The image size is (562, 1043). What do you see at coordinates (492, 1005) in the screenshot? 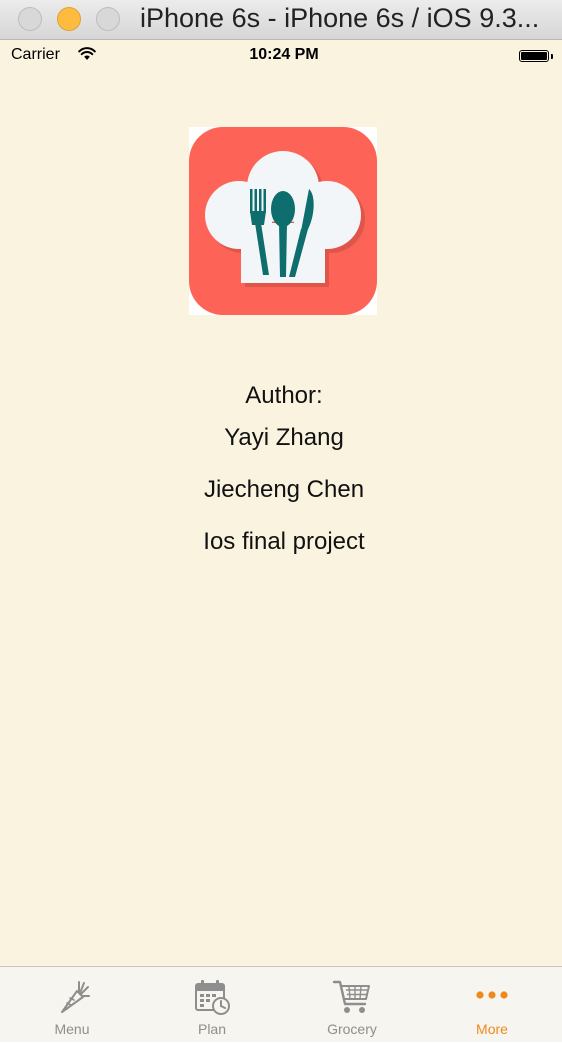
I see `tab-more: More` at bounding box center [492, 1005].